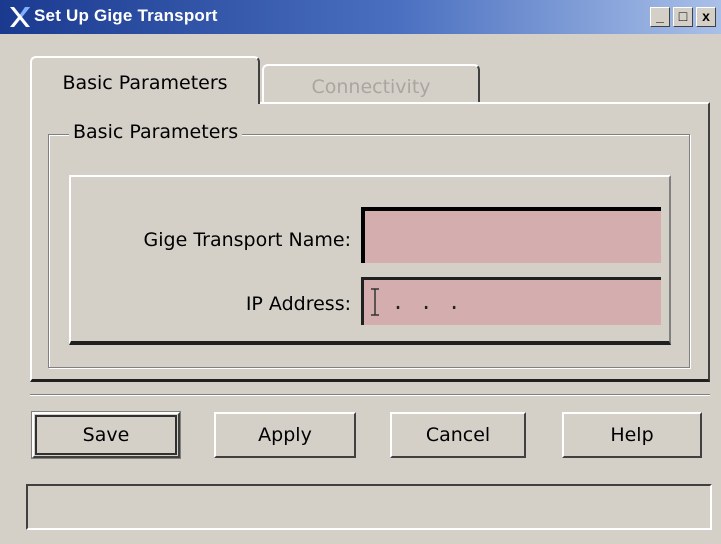  What do you see at coordinates (145, 80) in the screenshot?
I see `tab-basic-parameters: Basic Parameters` at bounding box center [145, 80].